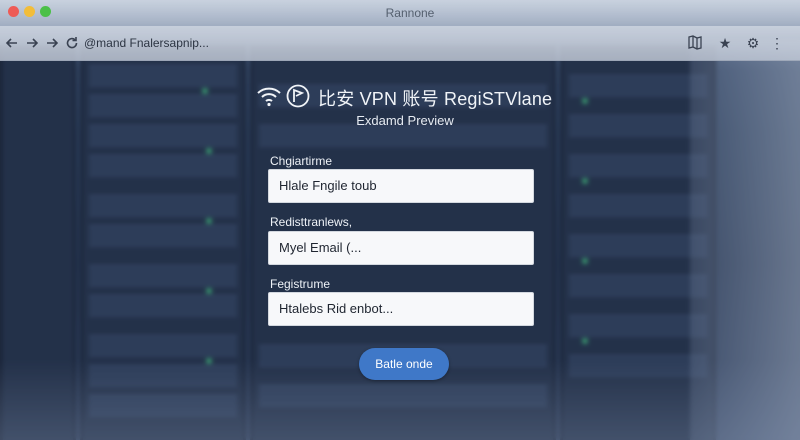  Describe the element at coordinates (13, 11) in the screenshot. I see `close-window-button` at that location.